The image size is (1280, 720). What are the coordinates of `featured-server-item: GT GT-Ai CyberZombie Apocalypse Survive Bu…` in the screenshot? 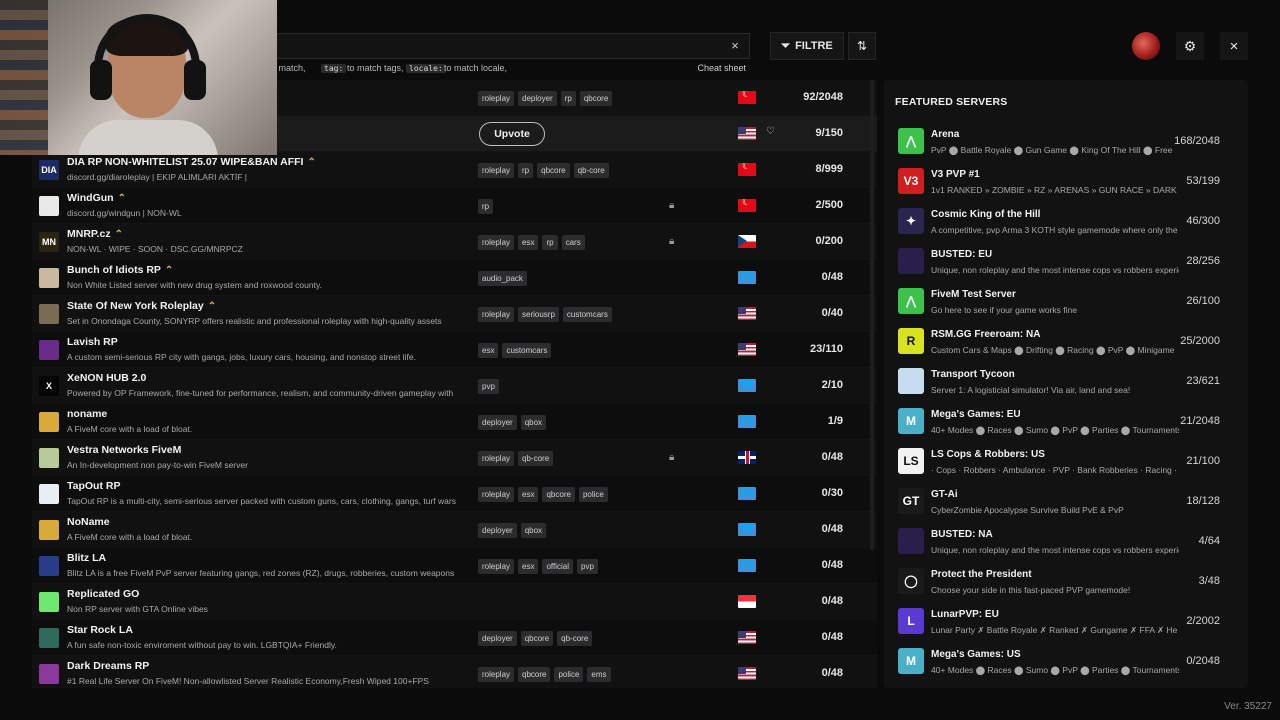 It's located at (1066, 501).